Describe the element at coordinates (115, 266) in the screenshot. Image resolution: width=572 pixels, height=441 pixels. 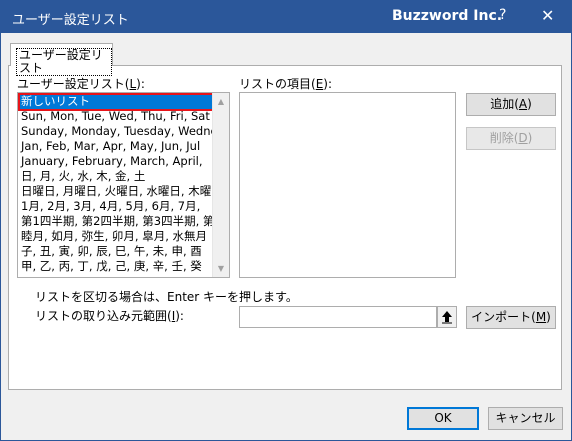
I see `list-item: 甲, 乙, 丙, 丁, 戊, 己, 庚, 辛, 壬, 癸` at that location.